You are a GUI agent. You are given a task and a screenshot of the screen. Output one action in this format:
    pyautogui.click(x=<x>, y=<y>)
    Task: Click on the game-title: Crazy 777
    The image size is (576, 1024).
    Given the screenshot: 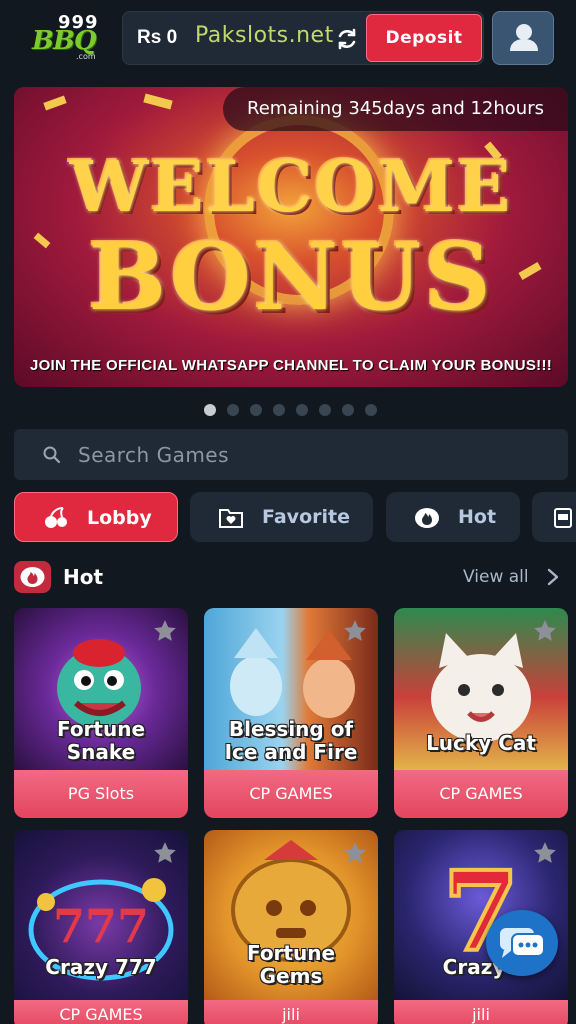 What is the action you would take?
    pyautogui.click(x=101, y=967)
    